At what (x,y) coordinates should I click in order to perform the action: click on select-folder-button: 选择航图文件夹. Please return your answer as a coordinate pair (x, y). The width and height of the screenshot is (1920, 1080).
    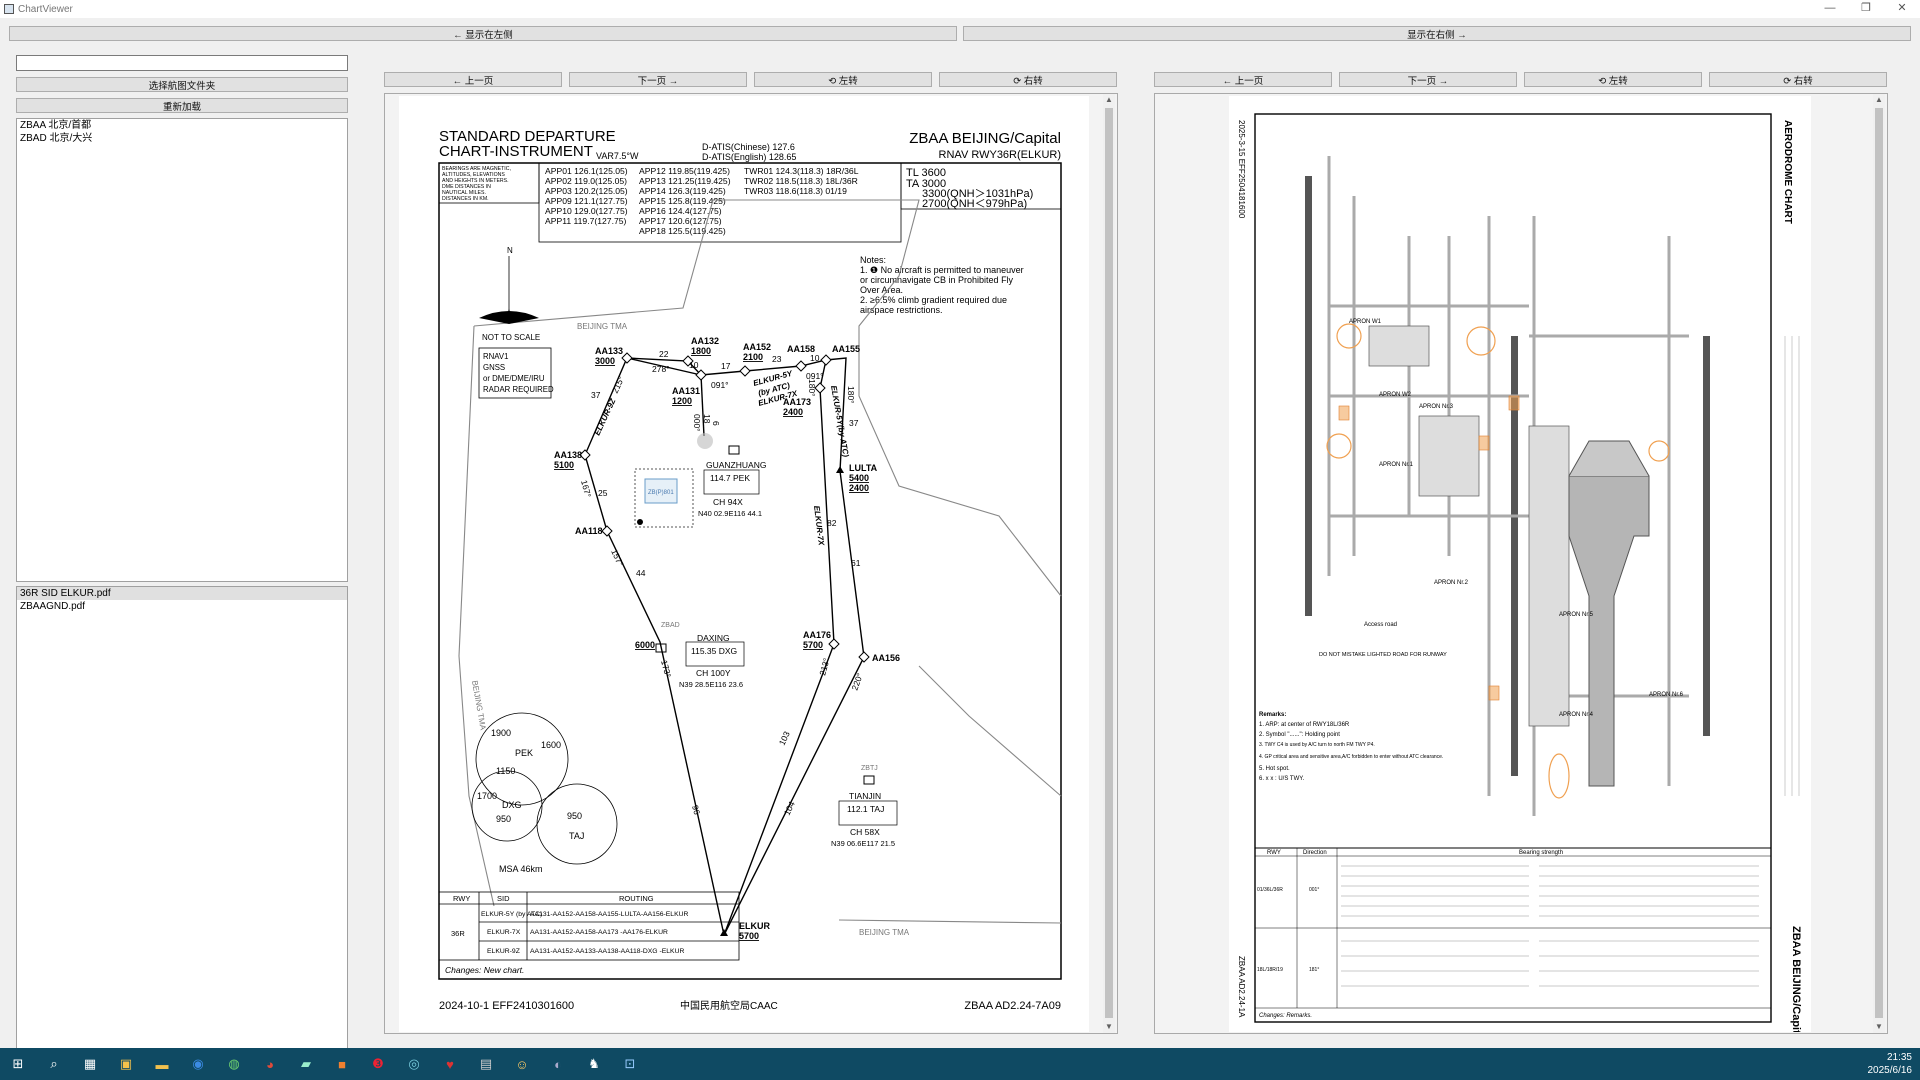
    Looking at the image, I should click on (182, 84).